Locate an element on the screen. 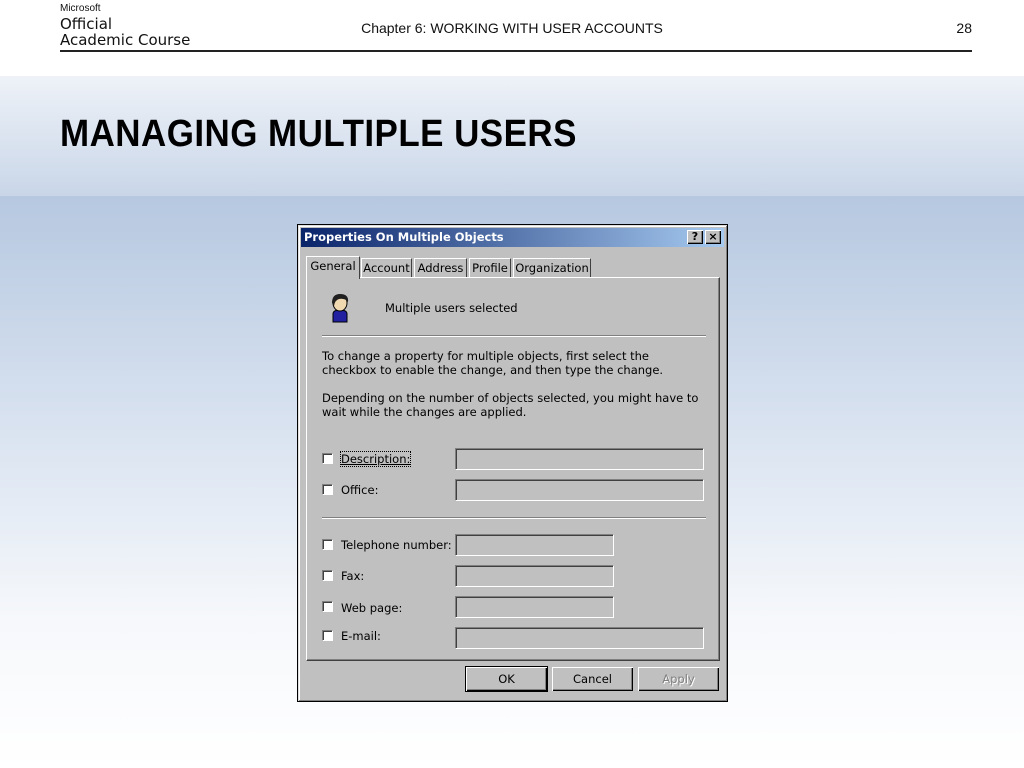  email-field is located at coordinates (579, 638).